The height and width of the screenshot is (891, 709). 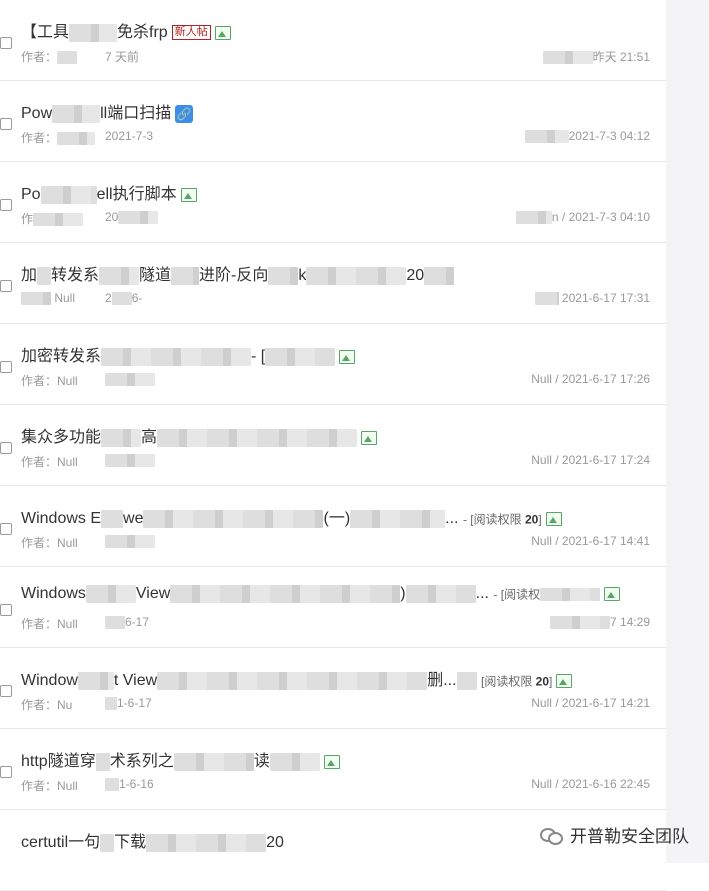 What do you see at coordinates (107, 111) in the screenshot?
I see `thread-title: Pow ll端口扫描 🔗` at bounding box center [107, 111].